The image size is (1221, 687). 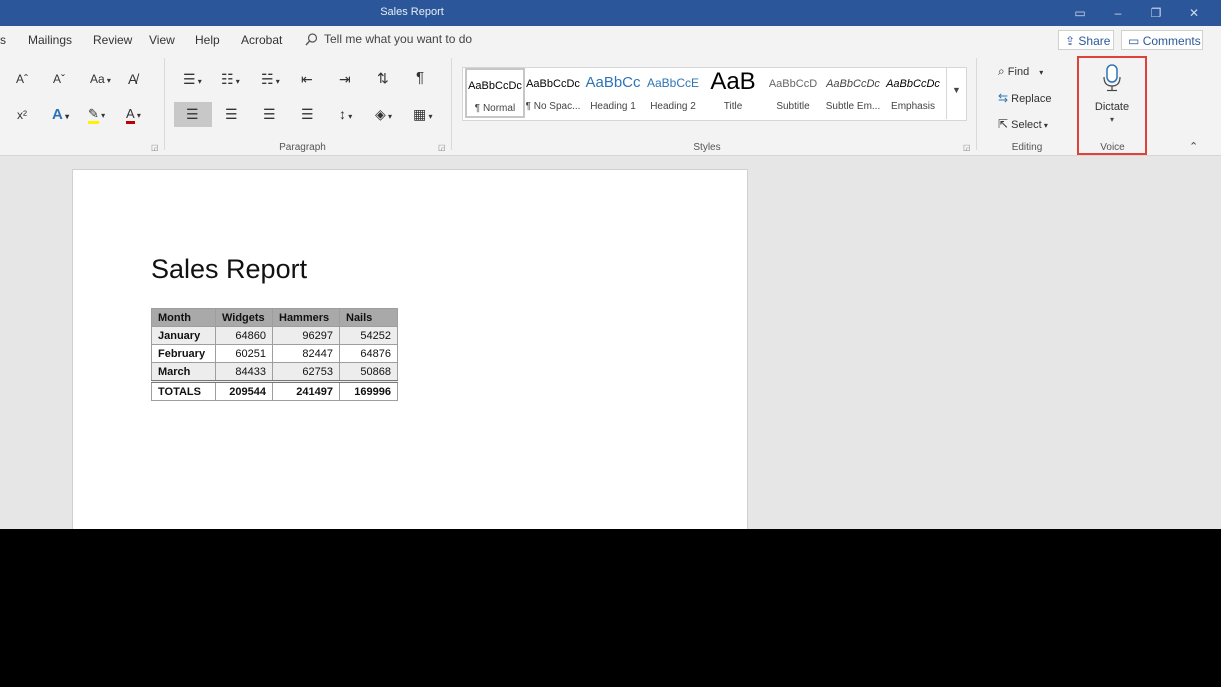 What do you see at coordinates (274, 390) in the screenshot?
I see `table-totals-row: TOTALS 209544 241497 169996` at bounding box center [274, 390].